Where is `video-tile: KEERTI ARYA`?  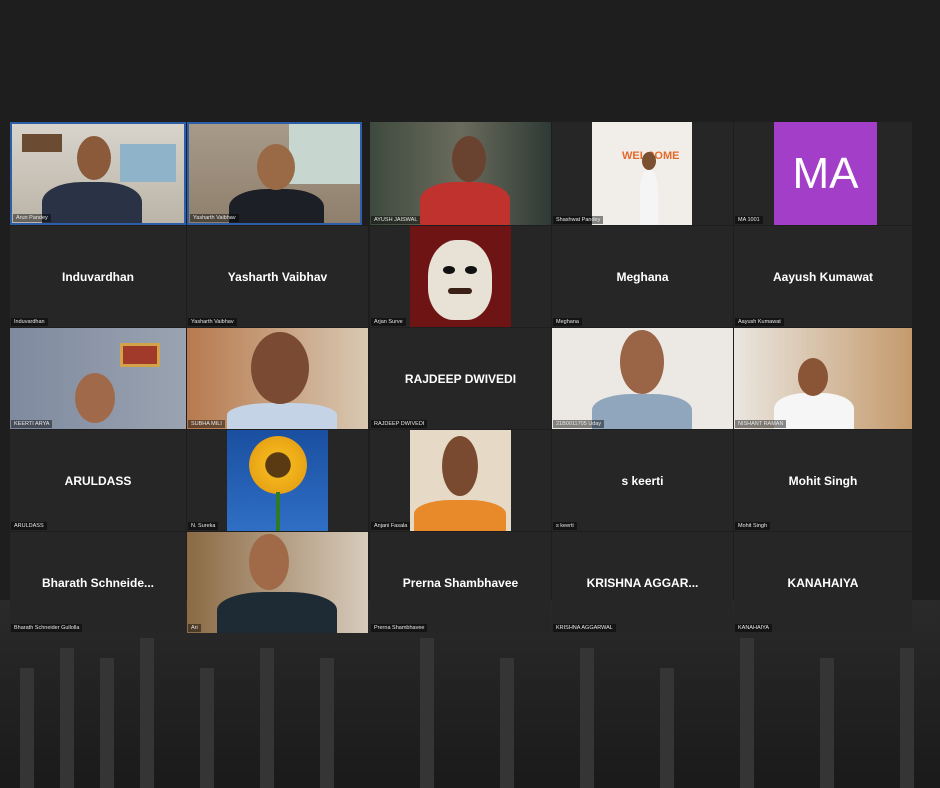
video-tile: KEERTI ARYA is located at coordinates (98, 378).